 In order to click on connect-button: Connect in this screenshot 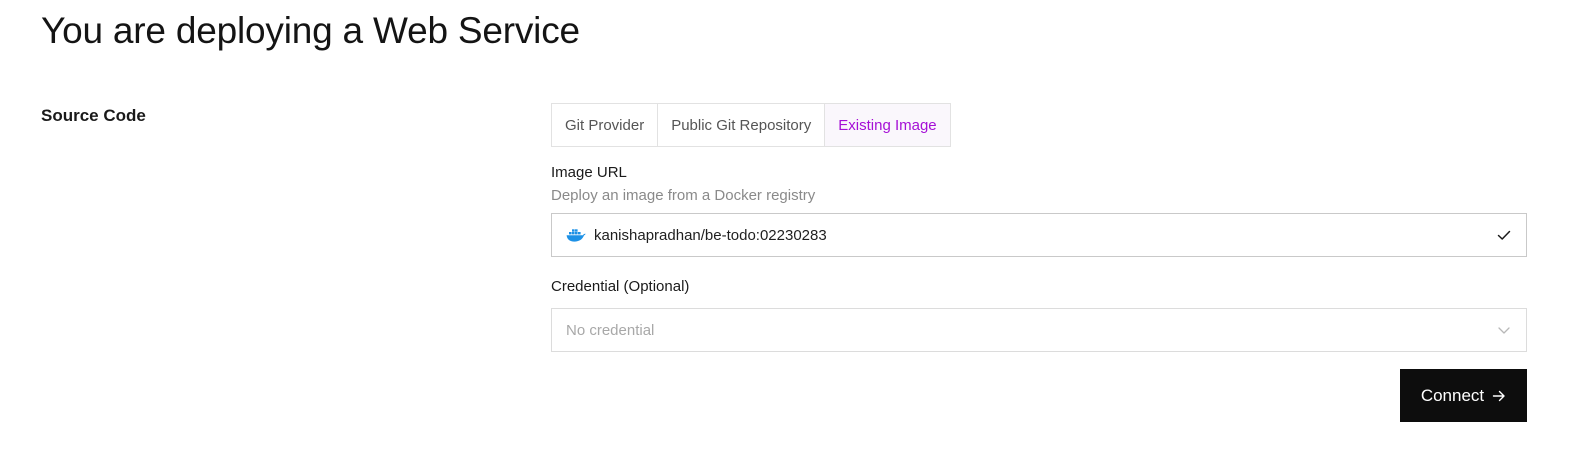, I will do `click(1463, 395)`.